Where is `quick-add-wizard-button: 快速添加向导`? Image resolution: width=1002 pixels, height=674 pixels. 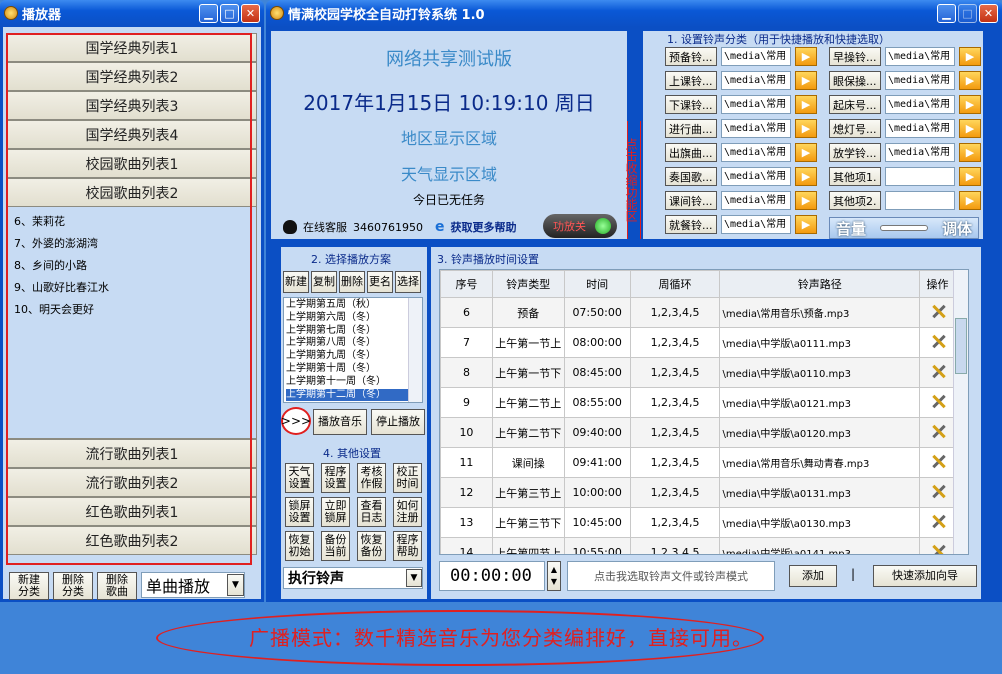
quick-add-wizard-button: 快速添加向导 is located at coordinates (925, 576).